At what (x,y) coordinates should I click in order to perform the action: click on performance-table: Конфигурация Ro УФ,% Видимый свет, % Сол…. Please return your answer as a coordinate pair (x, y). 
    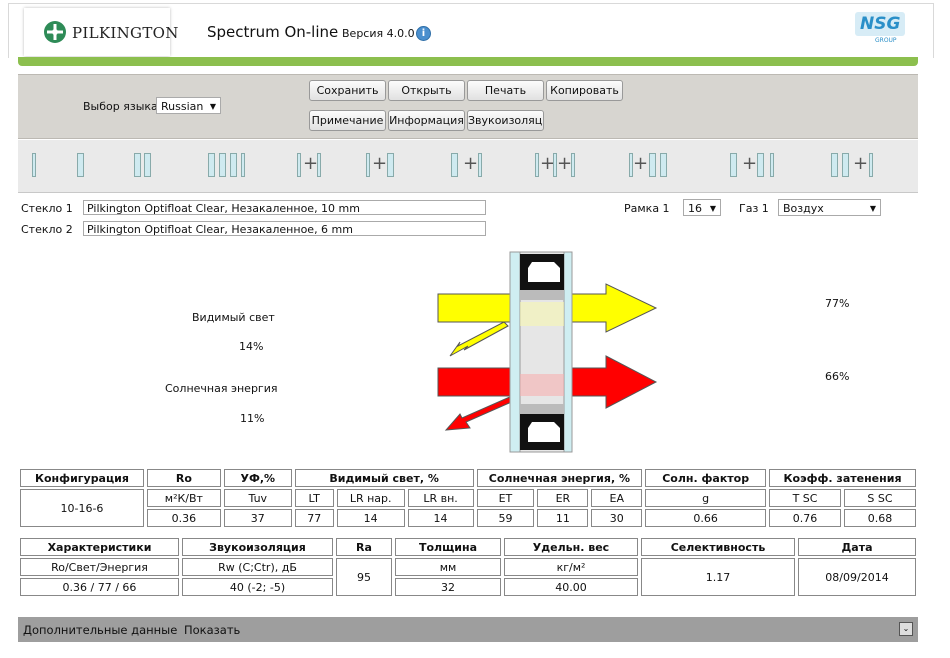
    Looking at the image, I should click on (468, 498).